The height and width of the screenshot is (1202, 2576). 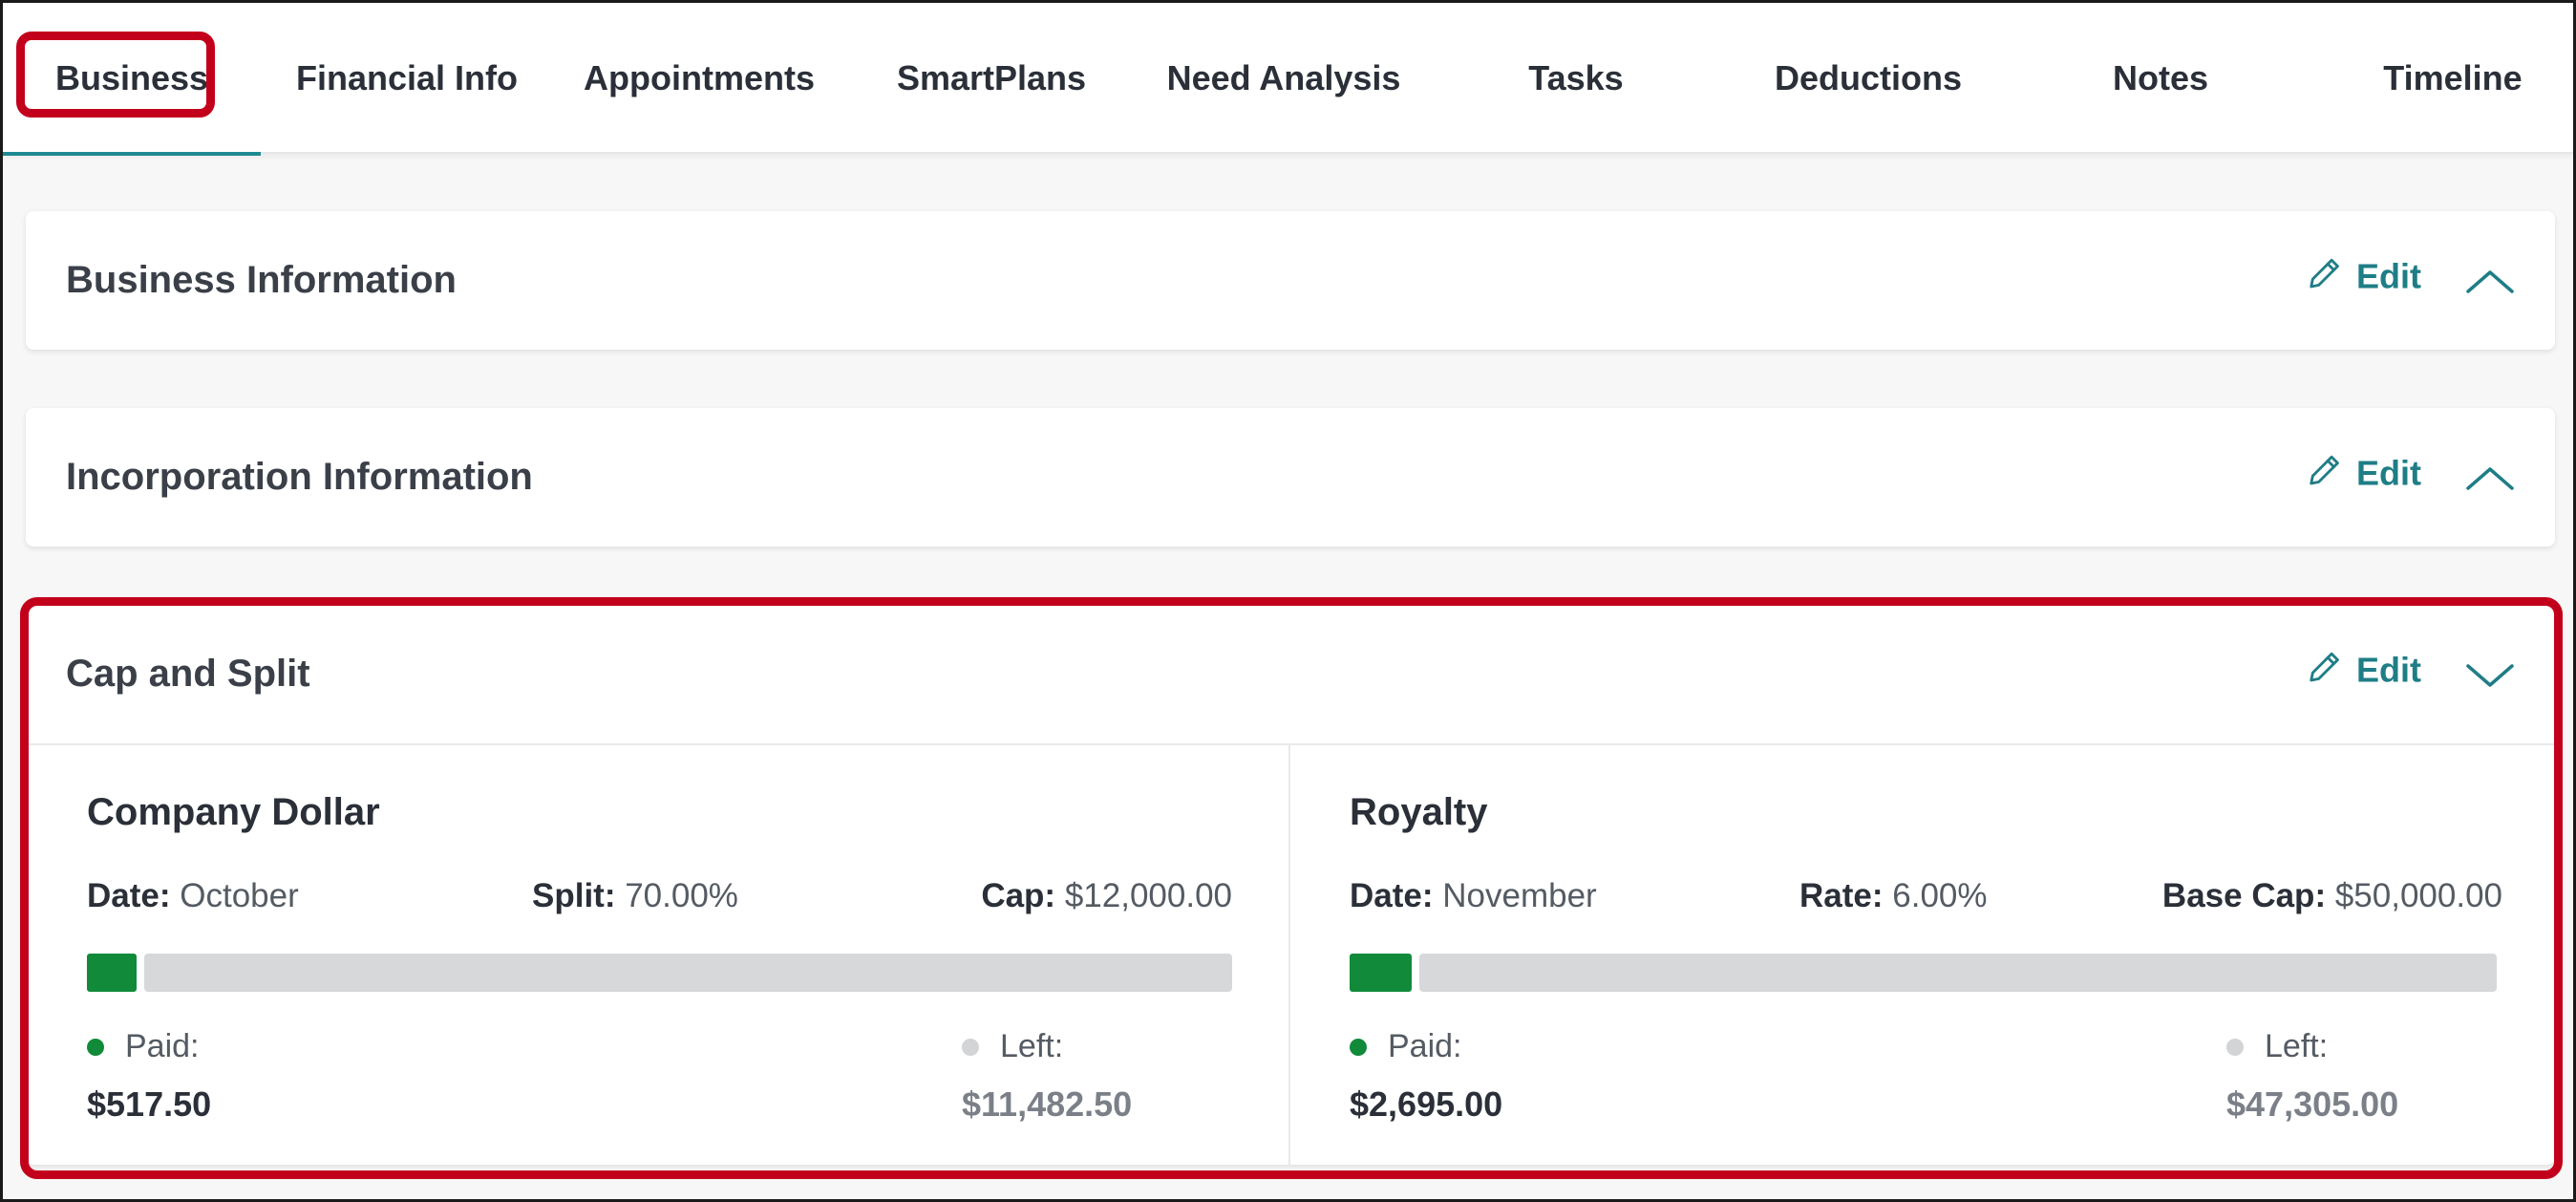 What do you see at coordinates (132, 79) in the screenshot?
I see `tab-business: Business` at bounding box center [132, 79].